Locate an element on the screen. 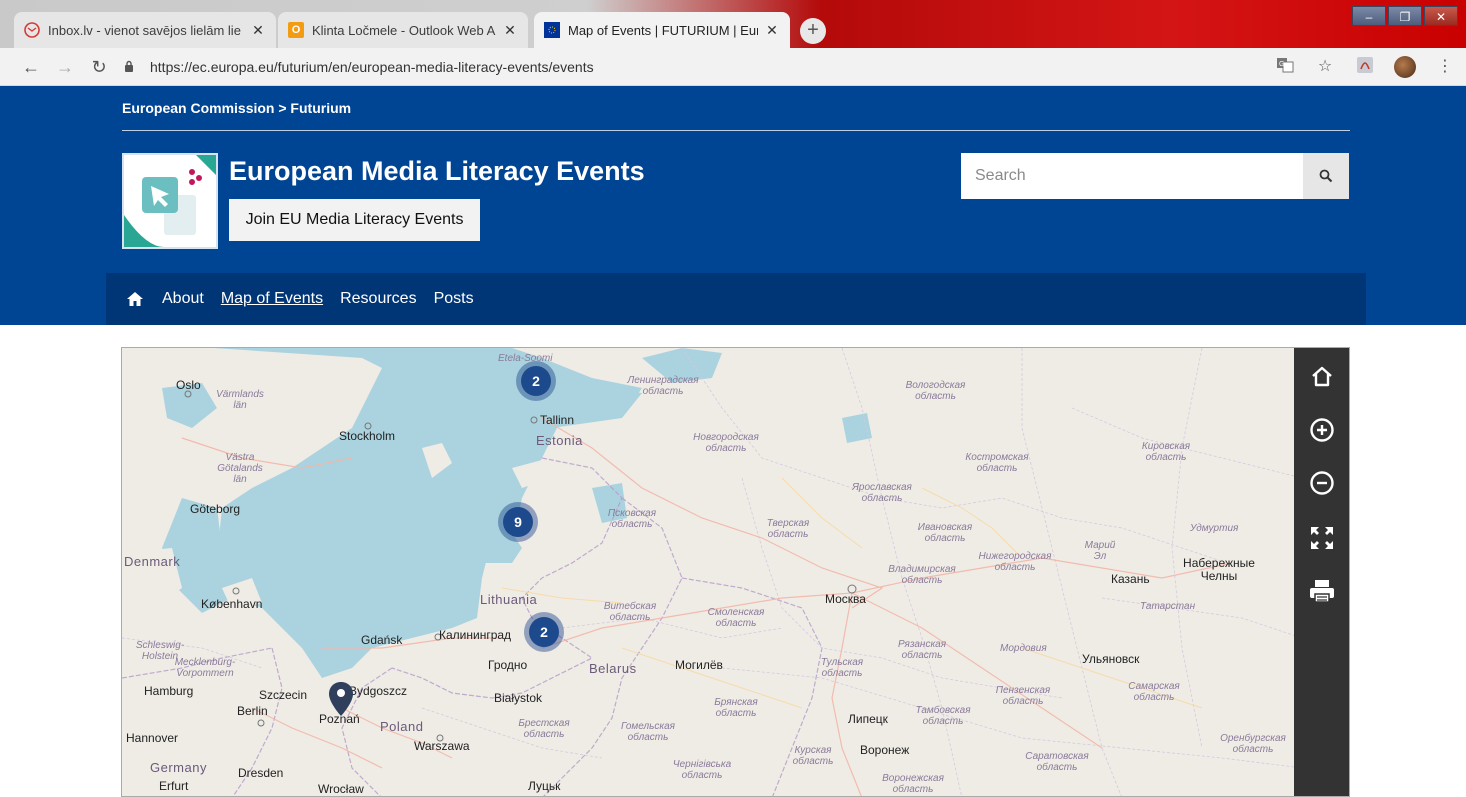  region-label: Mecklenburg-Vorpommern is located at coordinates (205, 668).